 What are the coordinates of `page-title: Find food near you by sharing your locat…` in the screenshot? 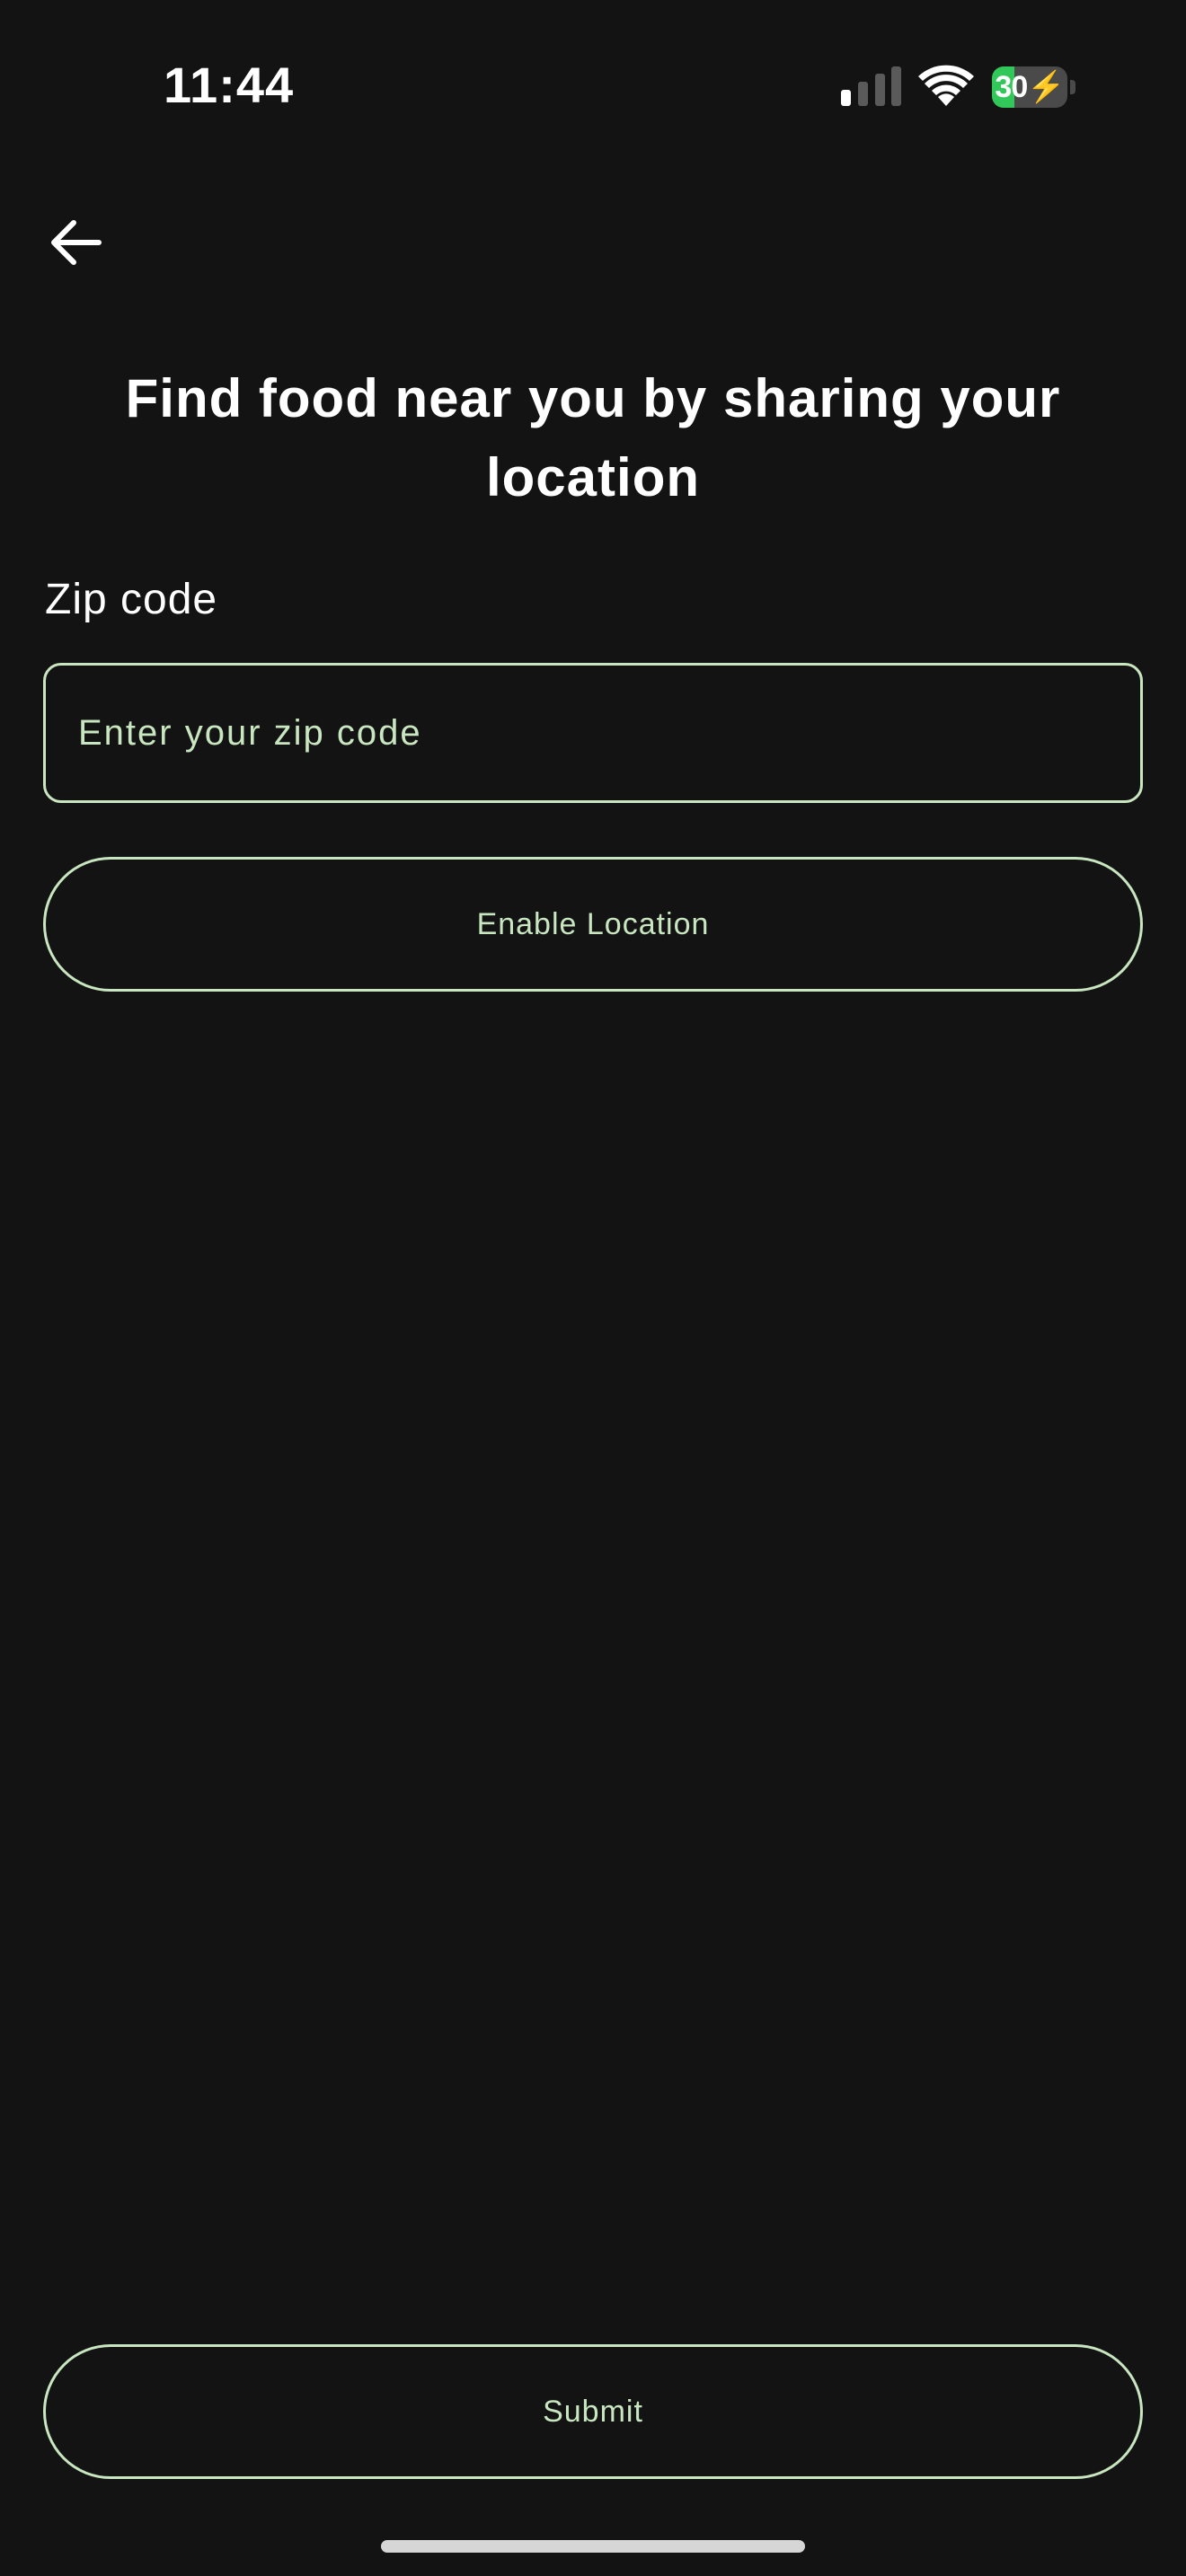 It's located at (593, 437).